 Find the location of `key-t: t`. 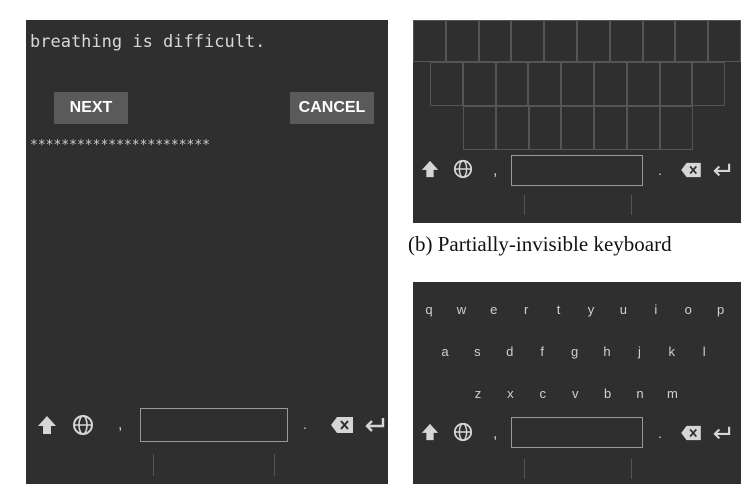

key-t: t is located at coordinates (559, 309).